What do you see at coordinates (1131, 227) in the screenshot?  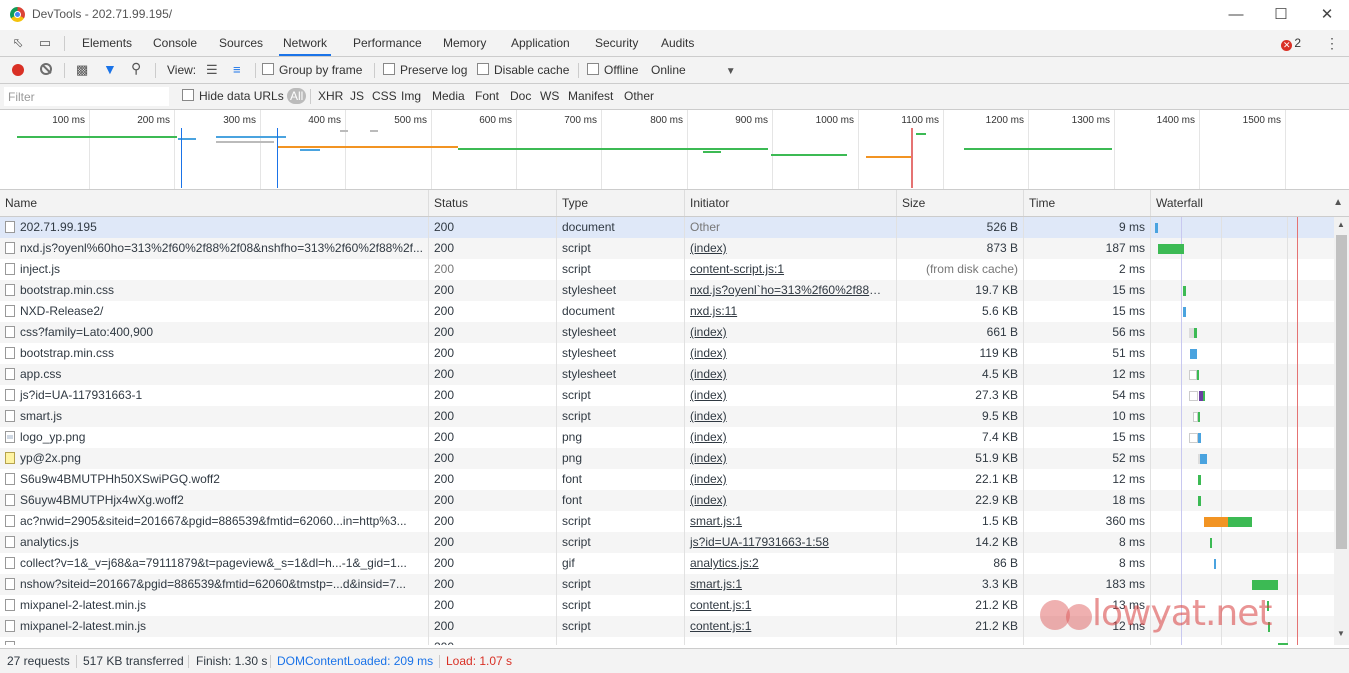 I see `time-text: 9 ms` at bounding box center [1131, 227].